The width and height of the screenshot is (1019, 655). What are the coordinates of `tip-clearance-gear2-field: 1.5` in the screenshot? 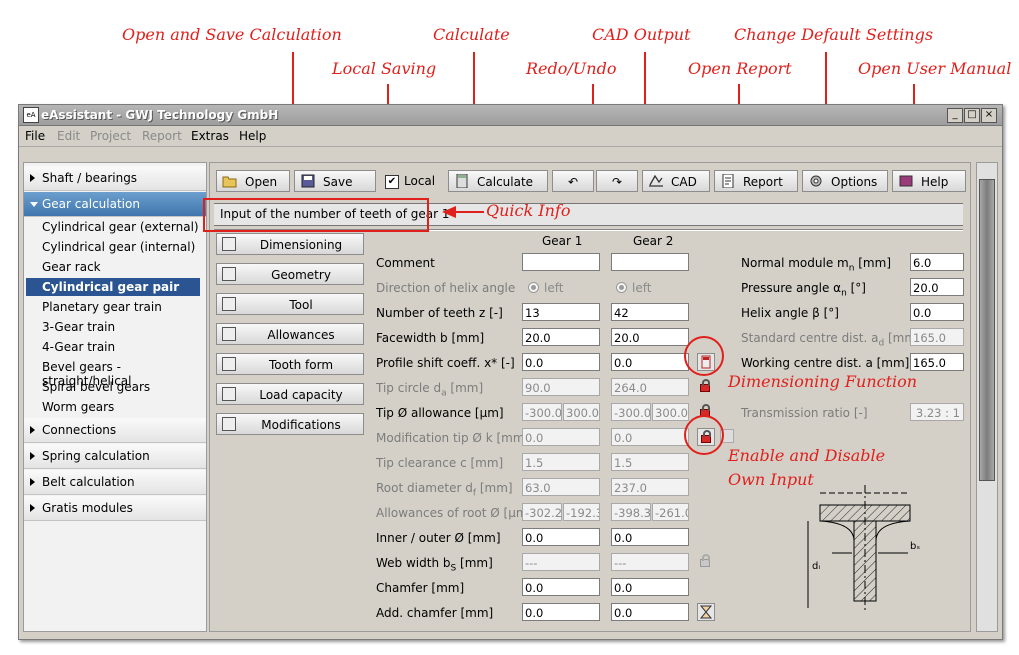 It's located at (650, 462).